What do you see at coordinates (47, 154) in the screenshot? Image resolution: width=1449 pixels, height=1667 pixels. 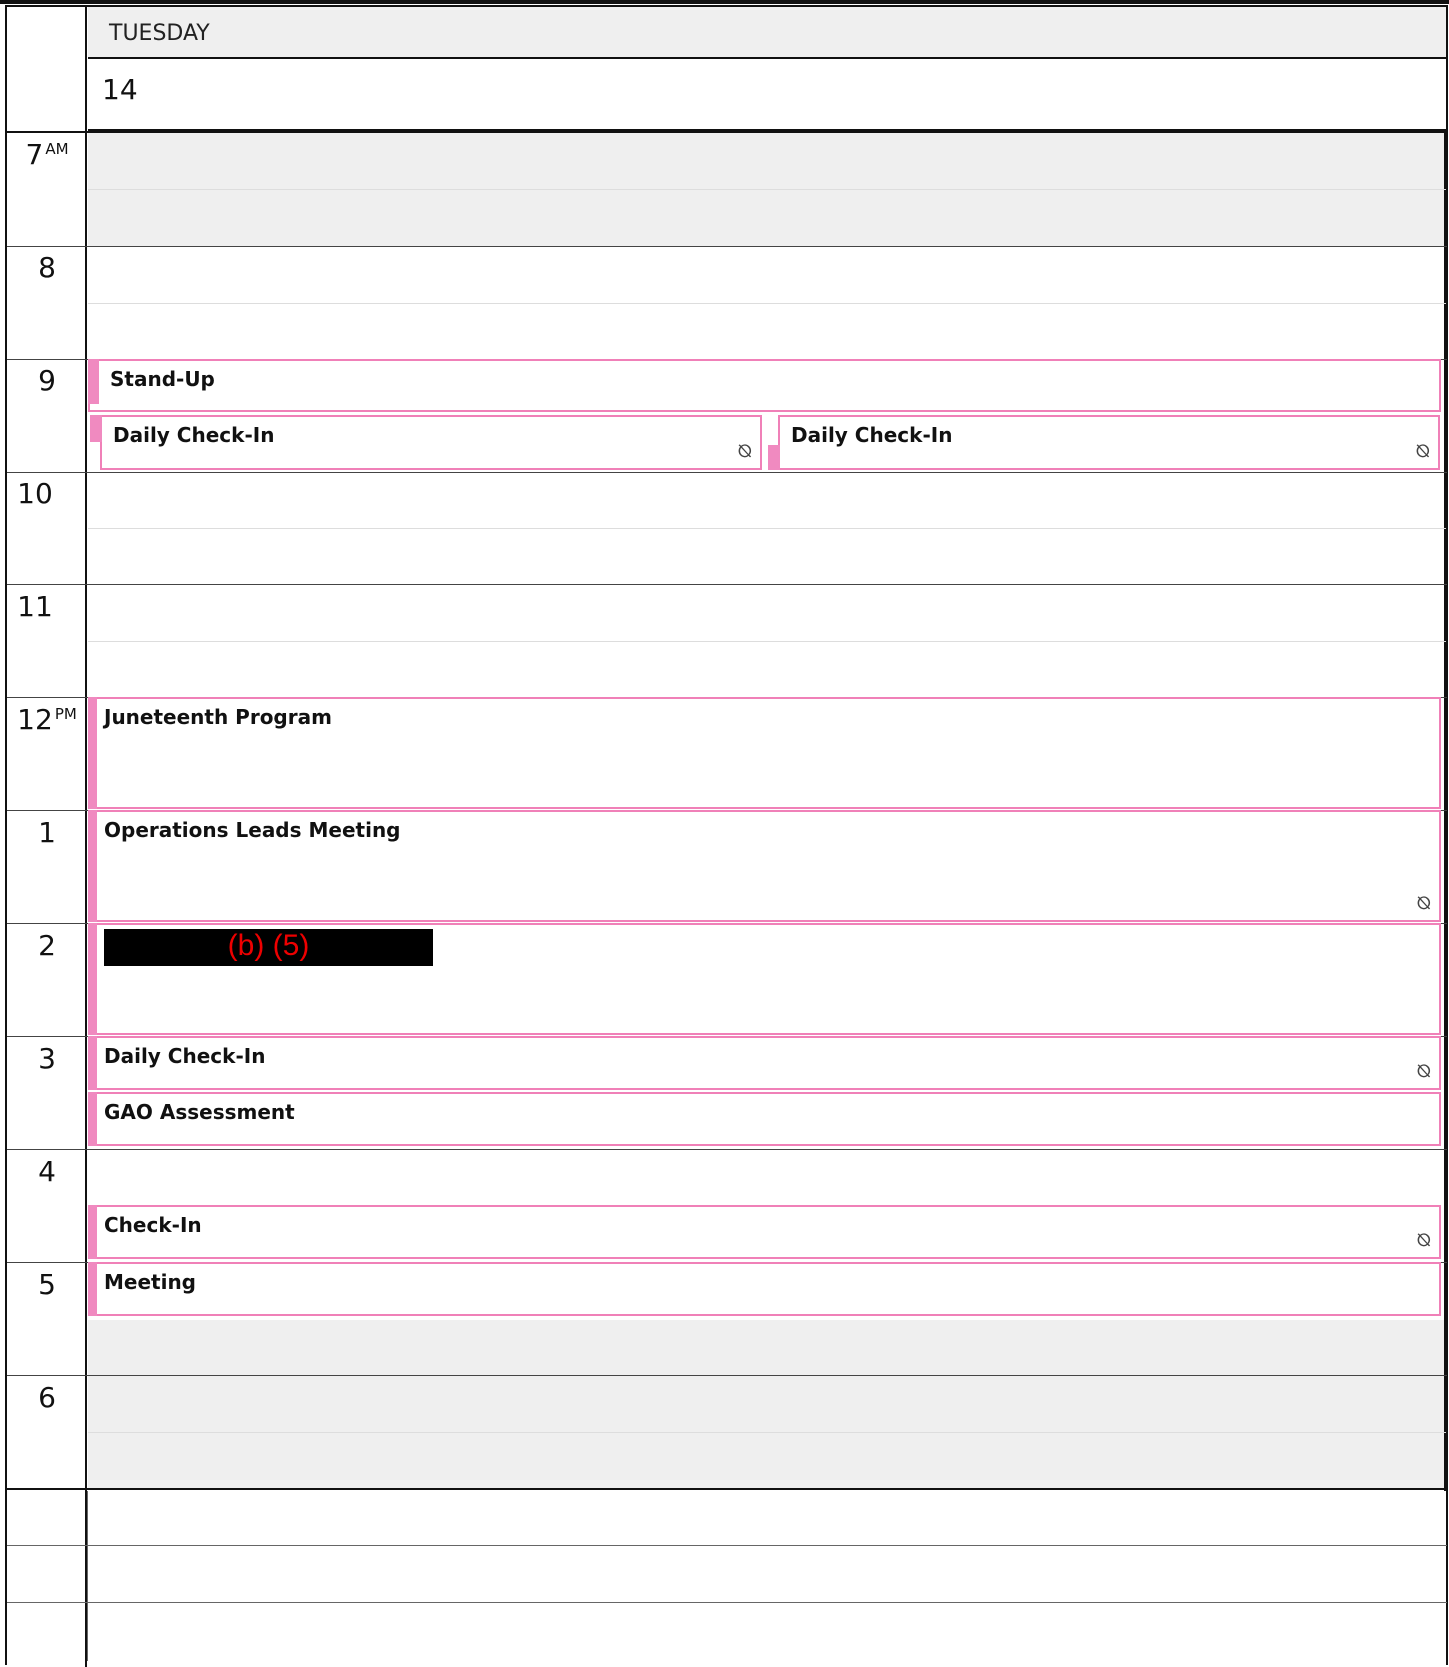 I see `hour-label-7: 7 AM` at bounding box center [47, 154].